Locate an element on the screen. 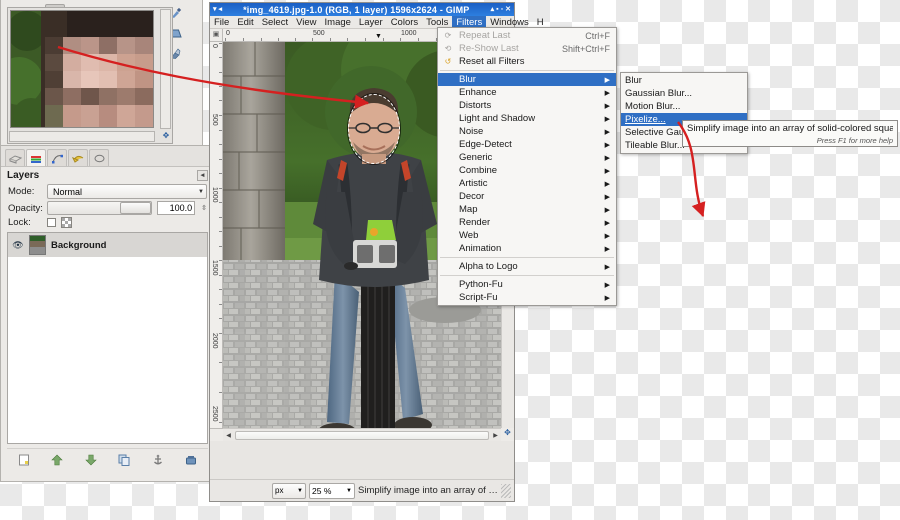  menu-view: View is located at coordinates (306, 22).